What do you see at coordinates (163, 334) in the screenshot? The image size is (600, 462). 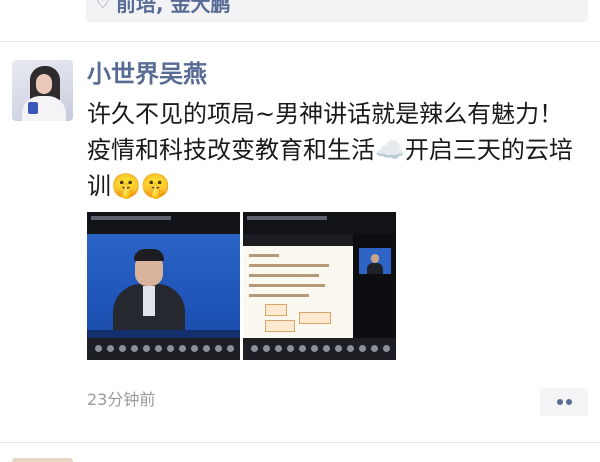 I see `speaker-desk` at bounding box center [163, 334].